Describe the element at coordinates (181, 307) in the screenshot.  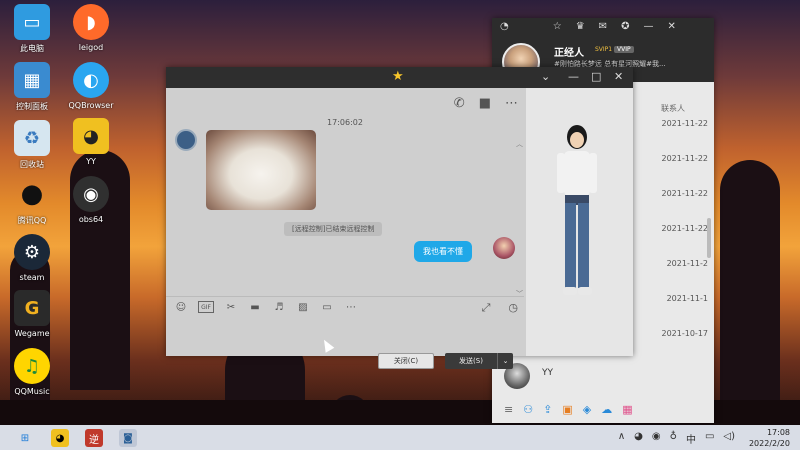
I see `emoji-icon: ☺` at that location.